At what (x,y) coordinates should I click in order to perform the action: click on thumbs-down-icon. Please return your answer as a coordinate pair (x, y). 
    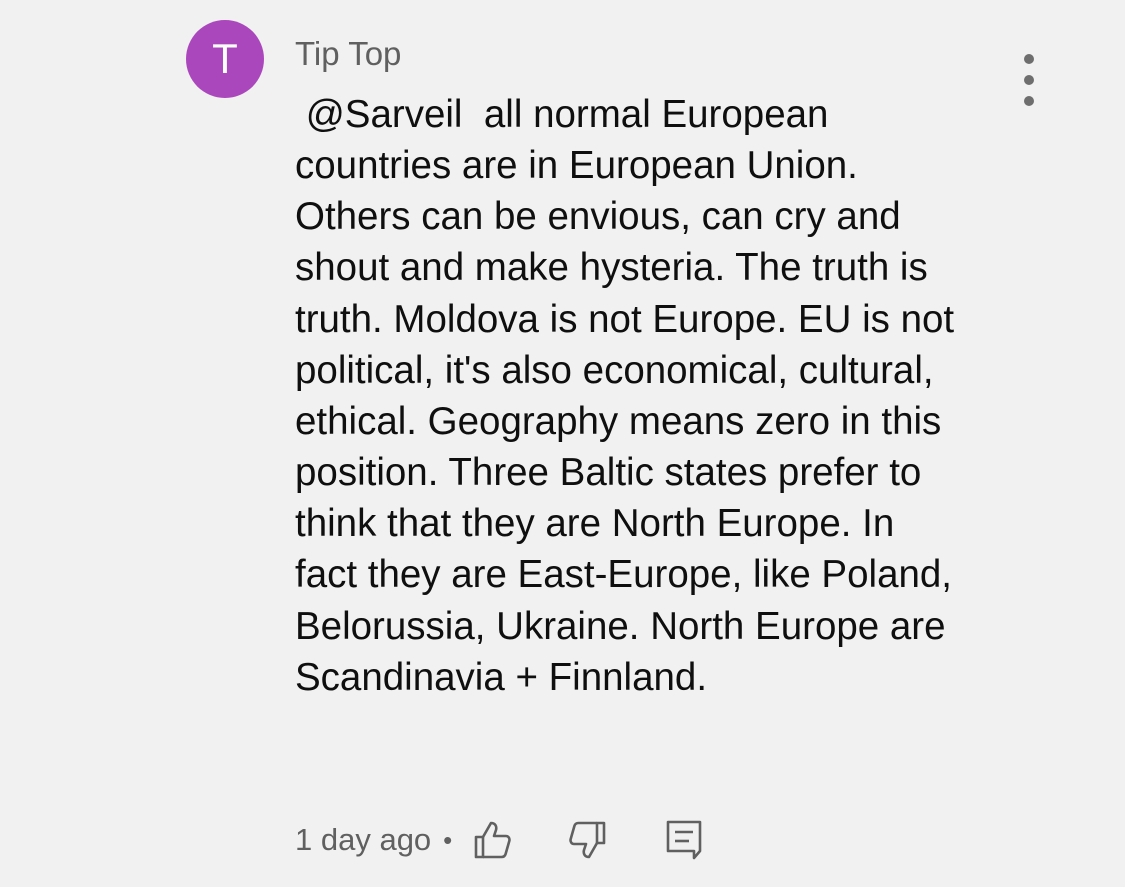
    Looking at the image, I should click on (587, 840).